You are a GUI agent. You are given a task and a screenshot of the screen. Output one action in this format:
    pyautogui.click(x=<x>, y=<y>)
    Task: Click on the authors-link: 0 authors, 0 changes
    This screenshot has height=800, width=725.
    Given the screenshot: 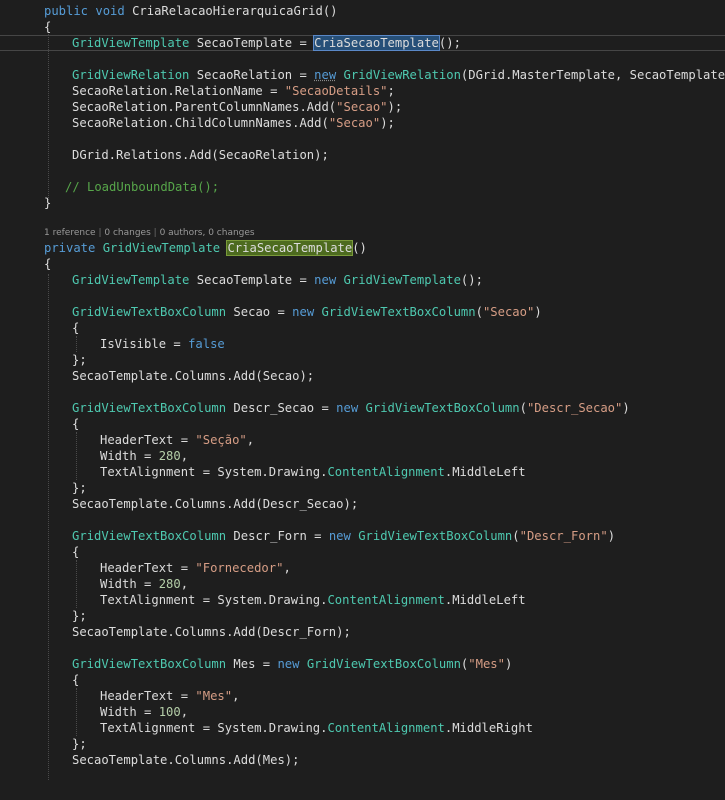 What is the action you would take?
    pyautogui.click(x=207, y=233)
    